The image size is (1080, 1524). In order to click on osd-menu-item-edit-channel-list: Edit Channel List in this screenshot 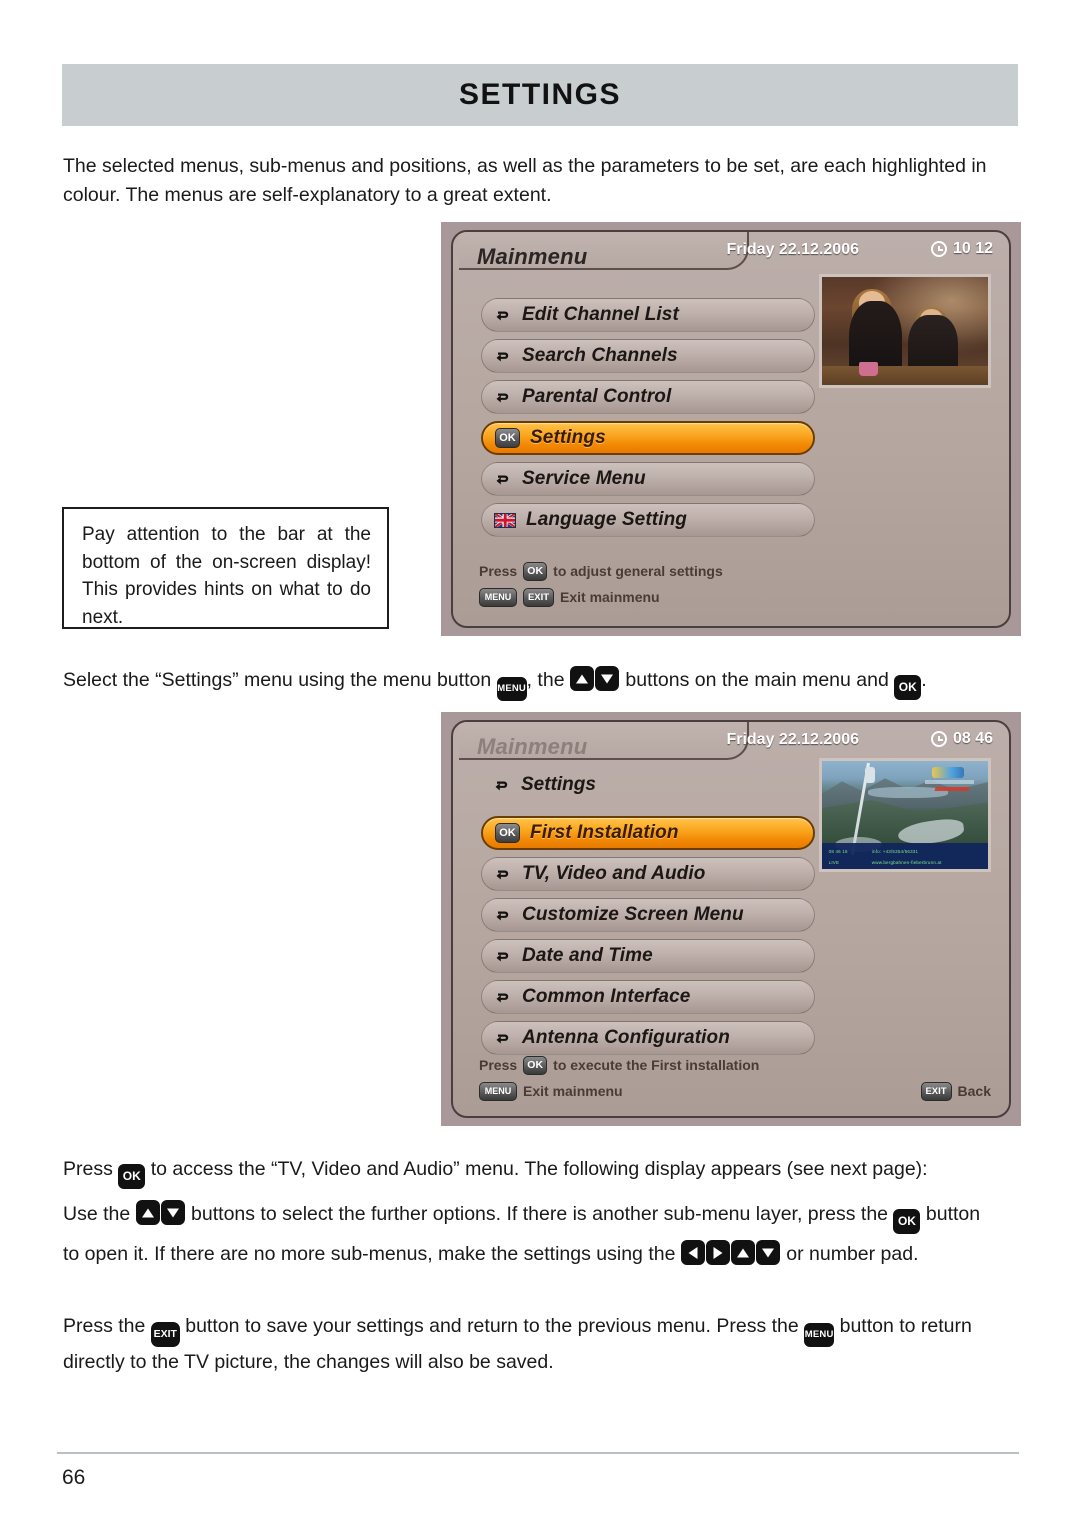, I will do `click(648, 315)`.